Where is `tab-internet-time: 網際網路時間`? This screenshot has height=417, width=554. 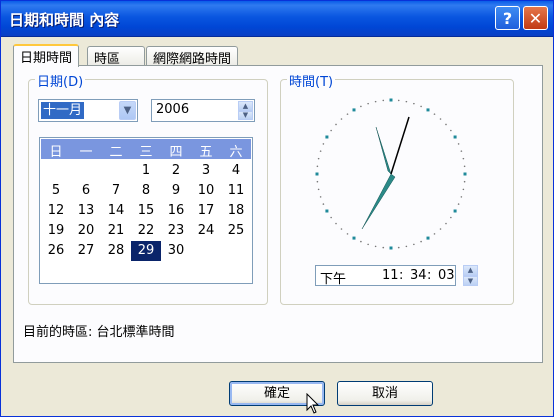 tab-internet-time: 網際網路時間 is located at coordinates (192, 56).